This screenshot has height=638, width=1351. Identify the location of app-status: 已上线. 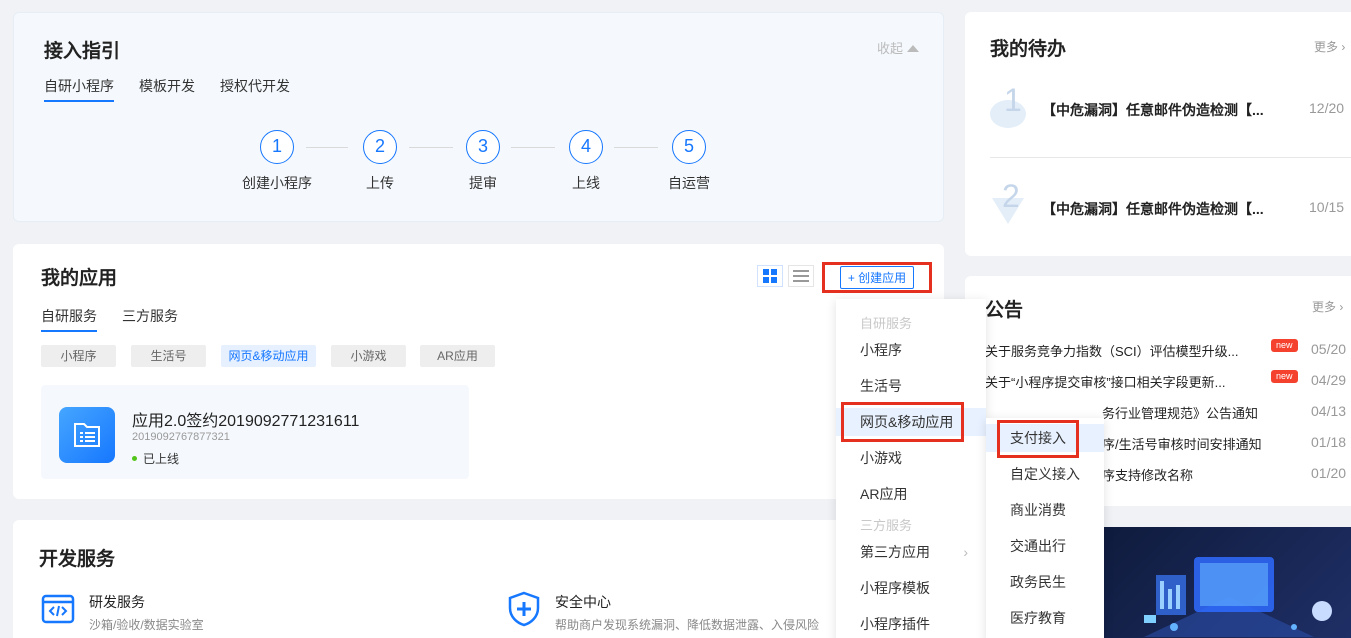
(155, 458).